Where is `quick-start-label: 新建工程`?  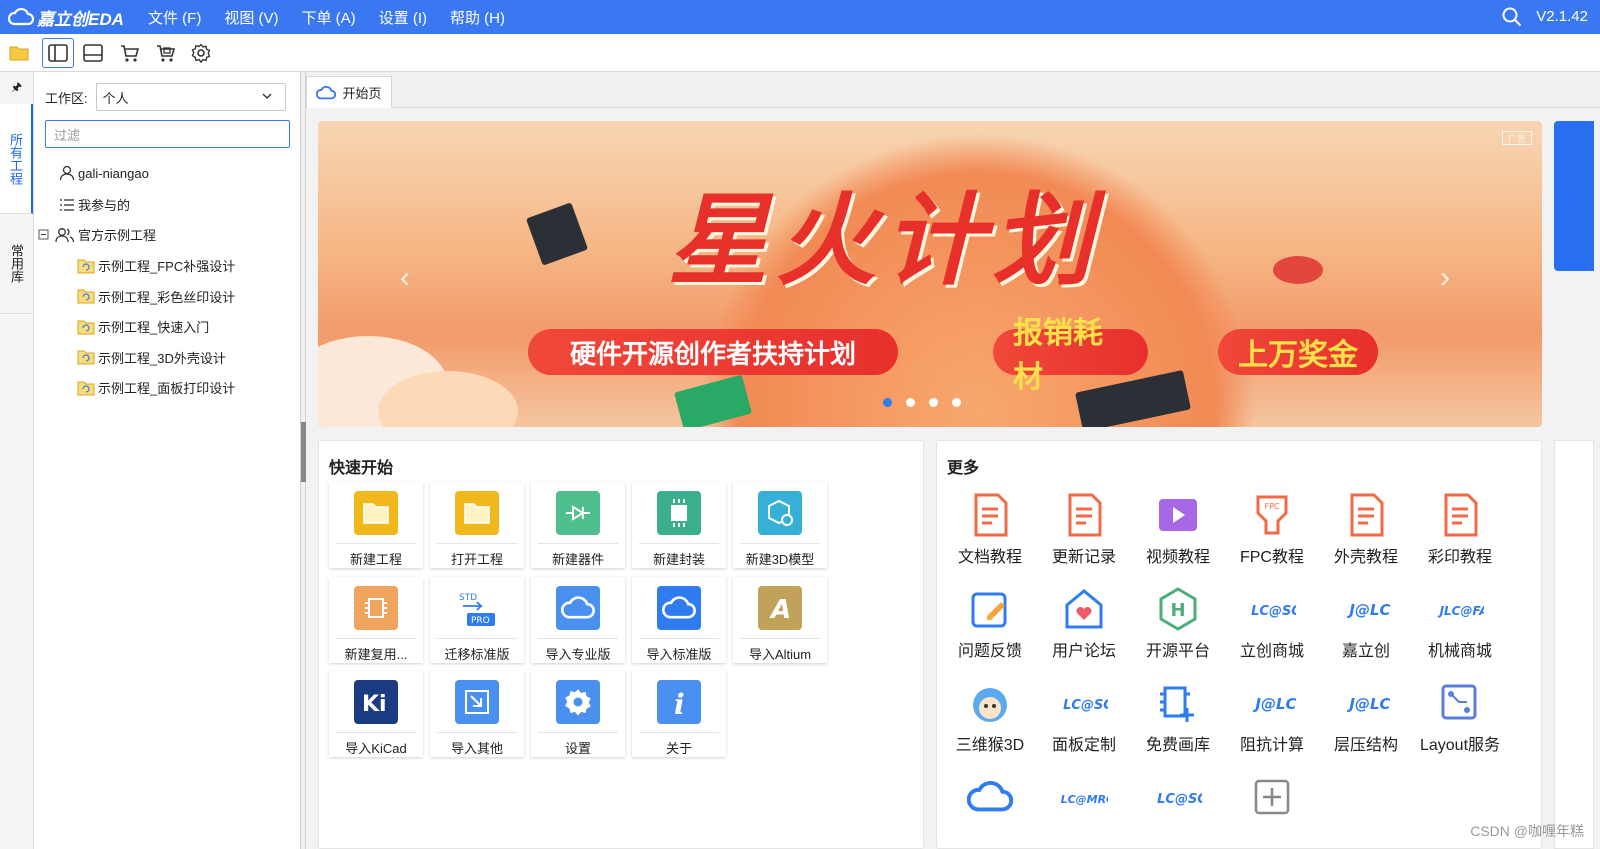 quick-start-label: 新建工程 is located at coordinates (375, 559).